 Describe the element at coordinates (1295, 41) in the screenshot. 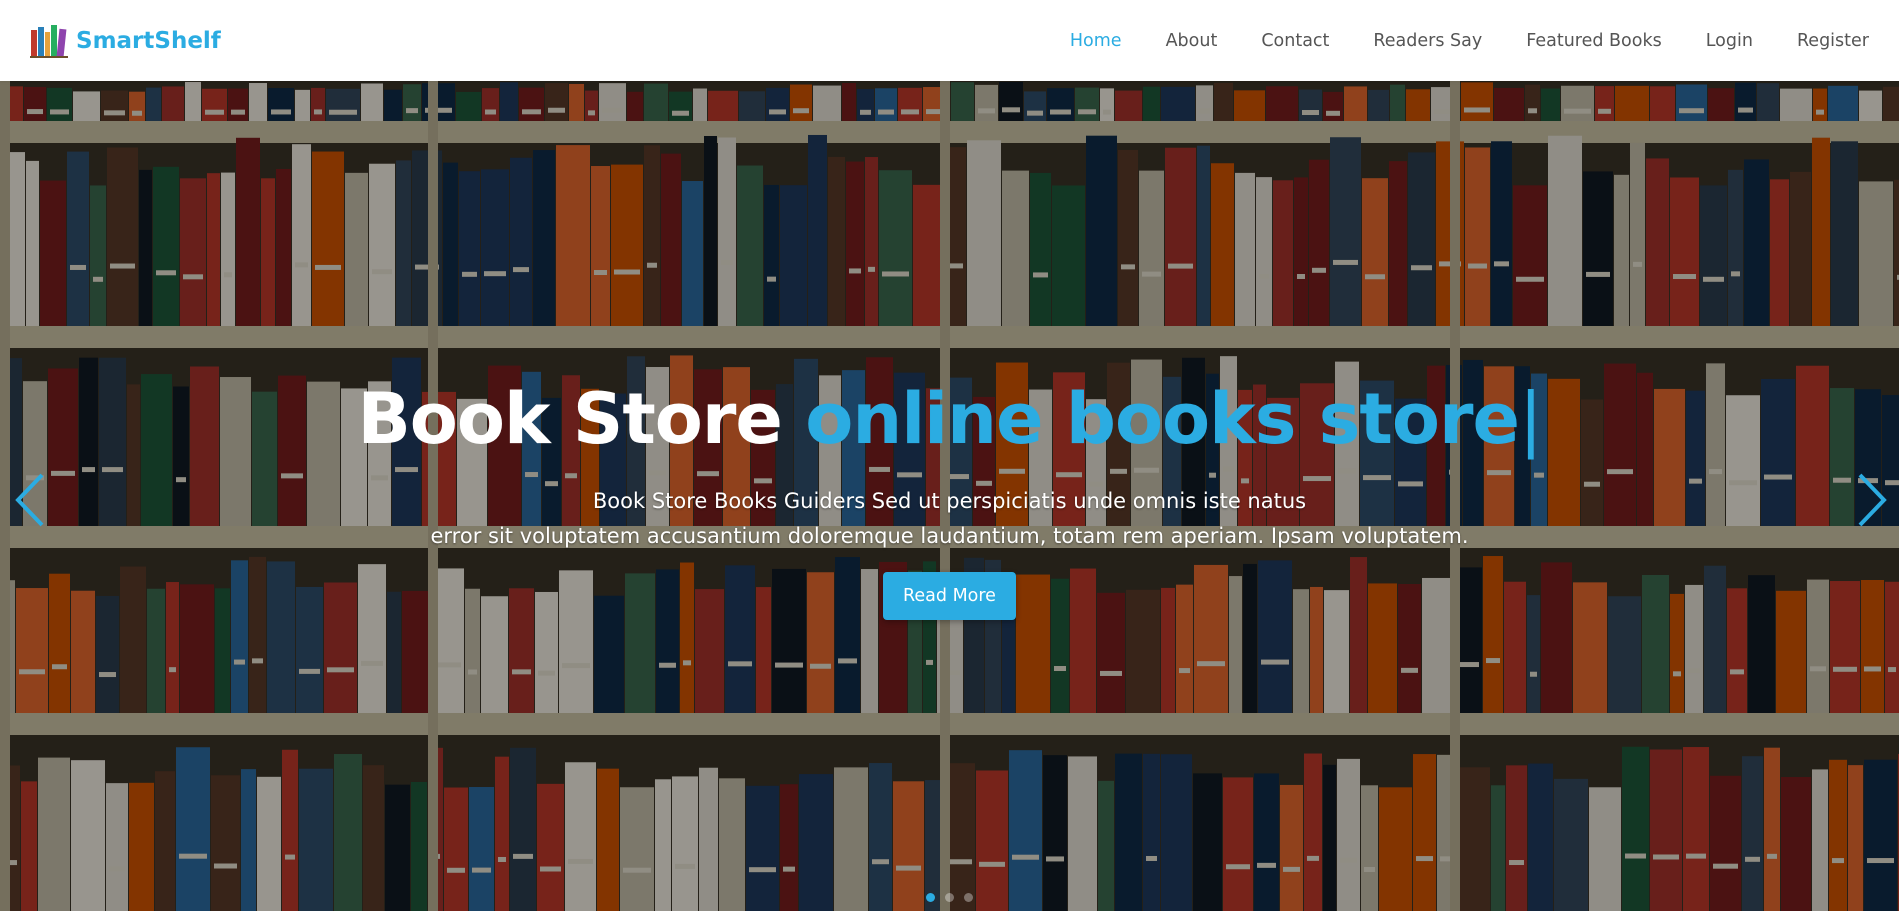

I see `nav-link-contact: Contact` at that location.